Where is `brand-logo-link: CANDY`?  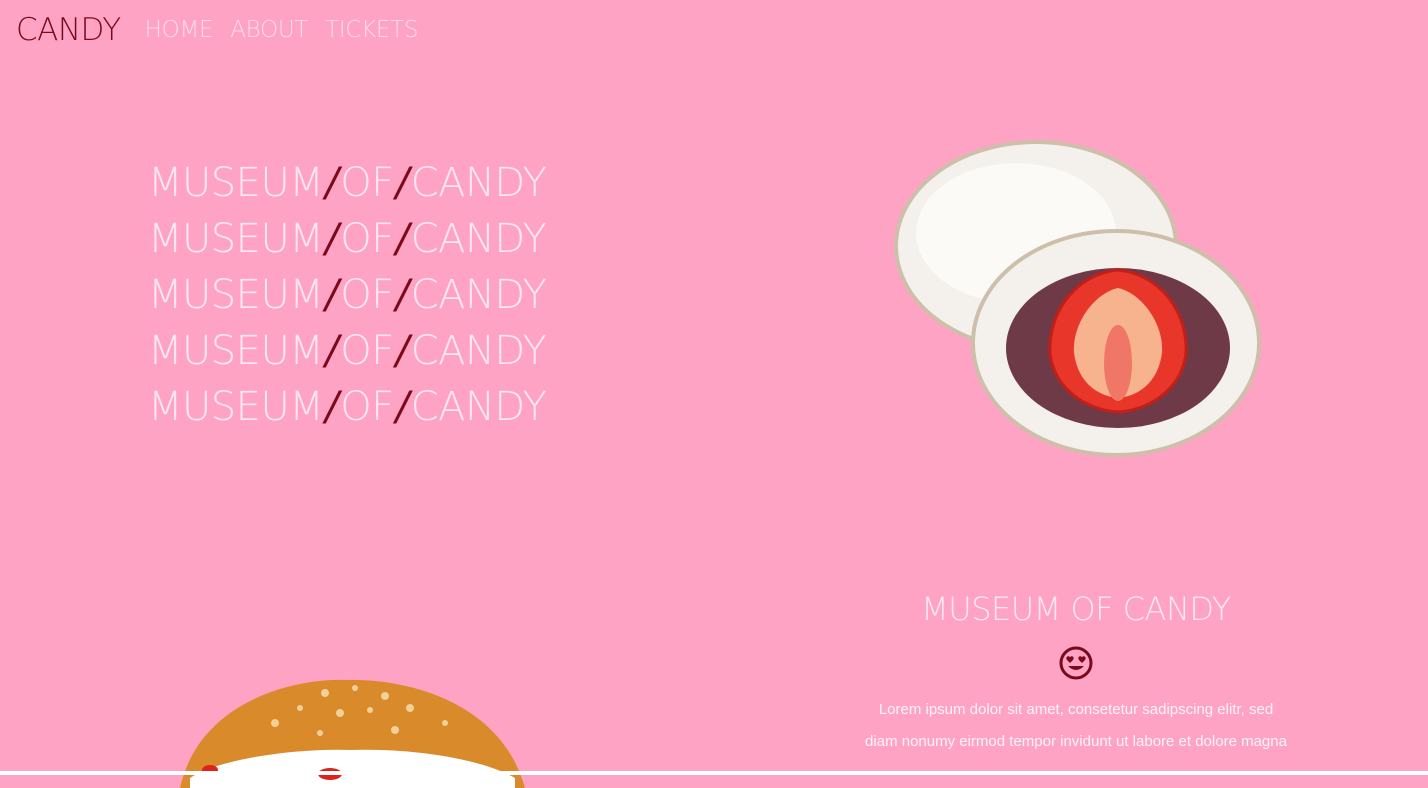
brand-logo-link: CANDY is located at coordinates (68, 30).